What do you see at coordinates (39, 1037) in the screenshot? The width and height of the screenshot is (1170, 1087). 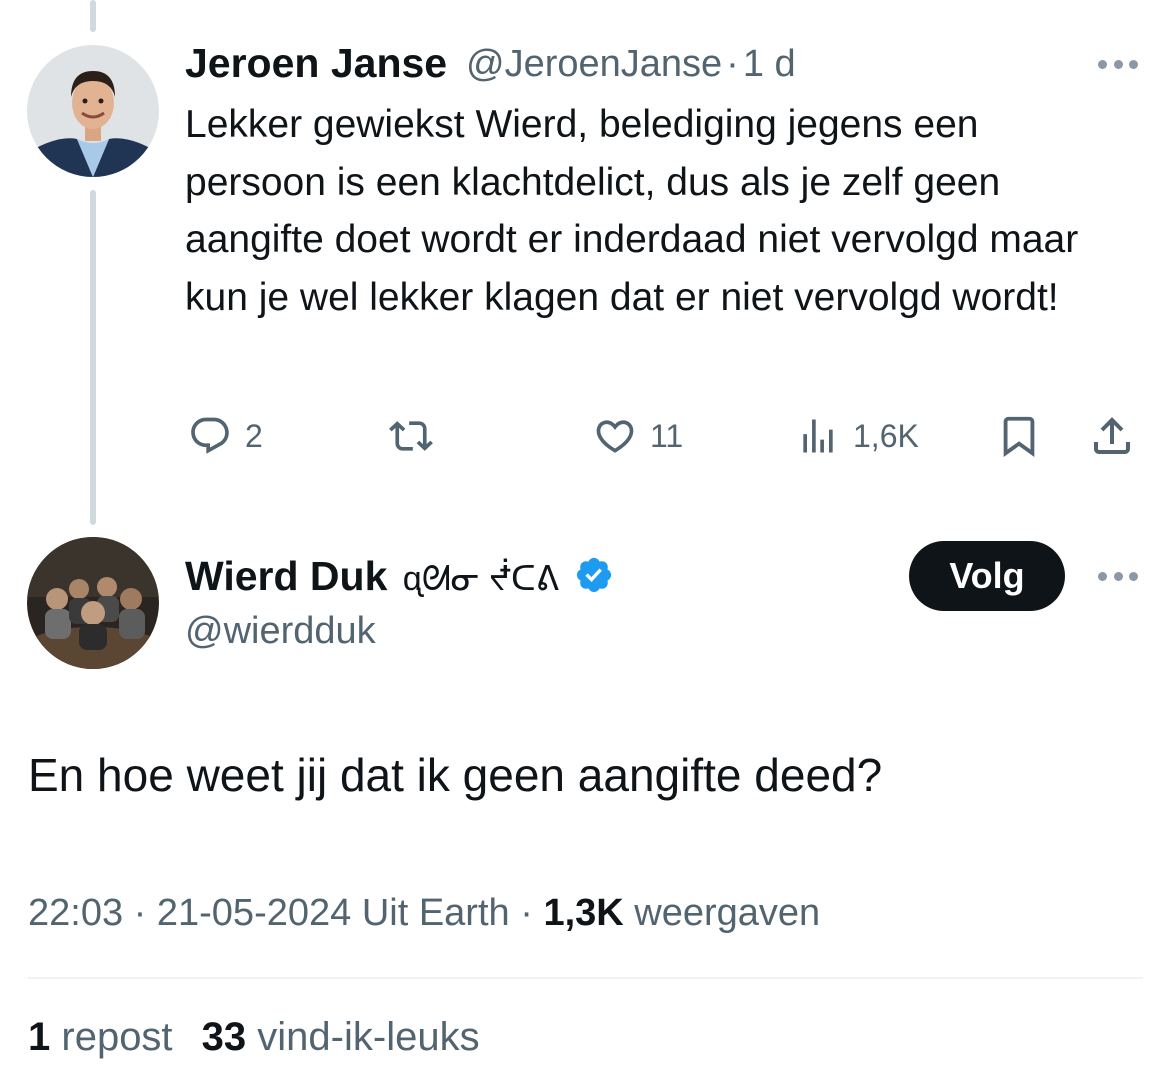 I see `reposts-count: 1` at bounding box center [39, 1037].